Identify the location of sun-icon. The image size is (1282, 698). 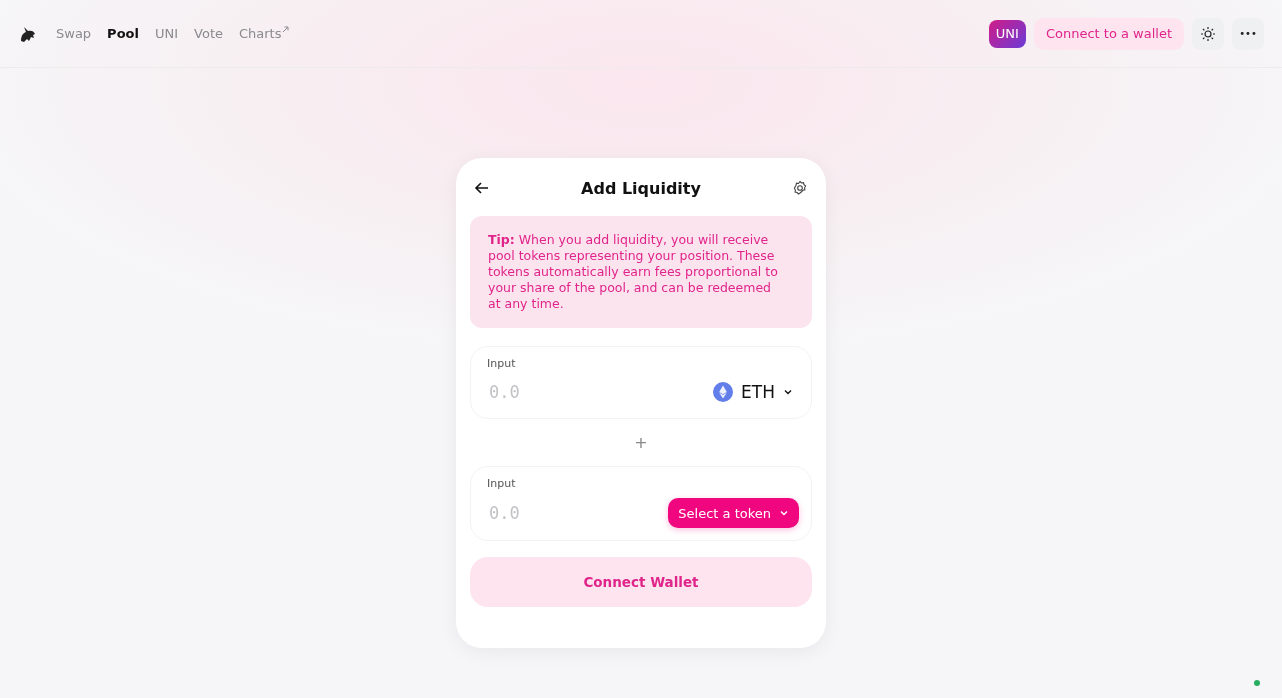
(1208, 33).